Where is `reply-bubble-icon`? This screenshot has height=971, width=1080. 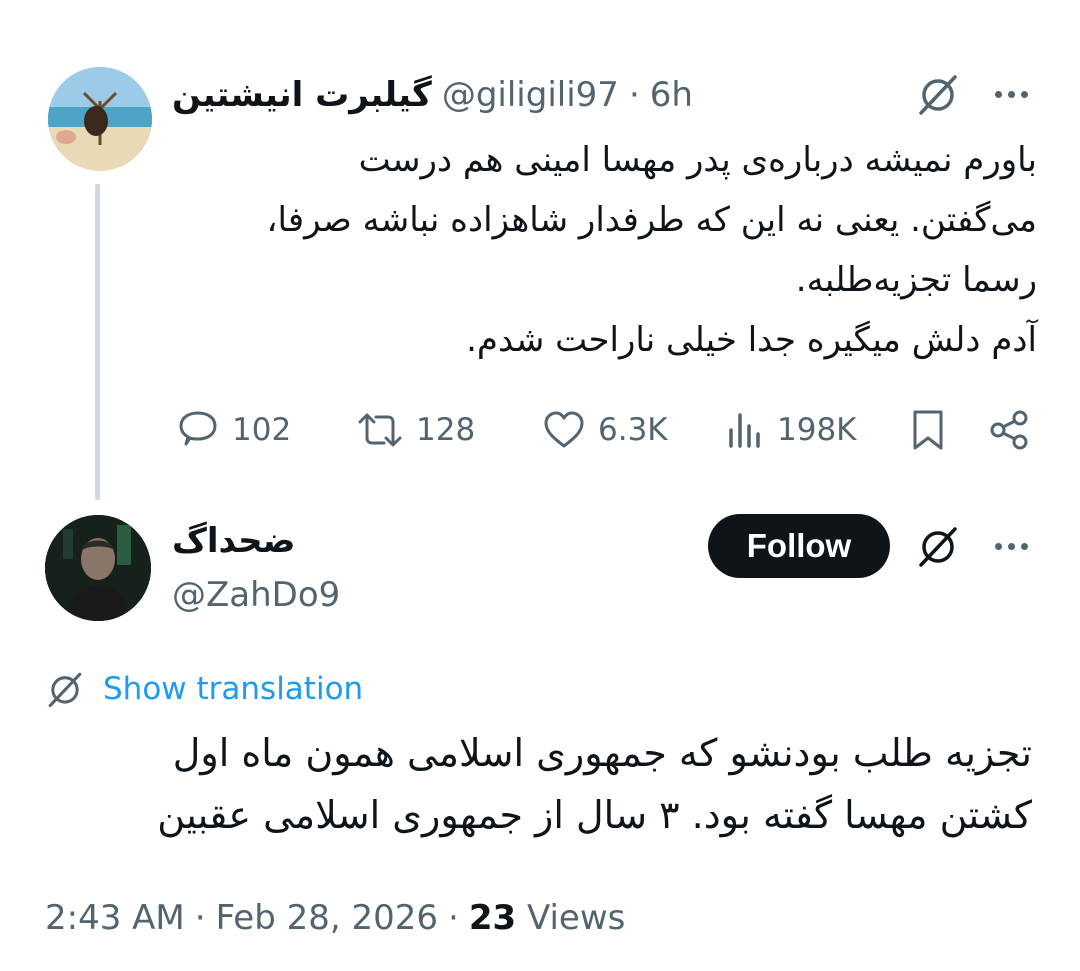 reply-bubble-icon is located at coordinates (198, 428).